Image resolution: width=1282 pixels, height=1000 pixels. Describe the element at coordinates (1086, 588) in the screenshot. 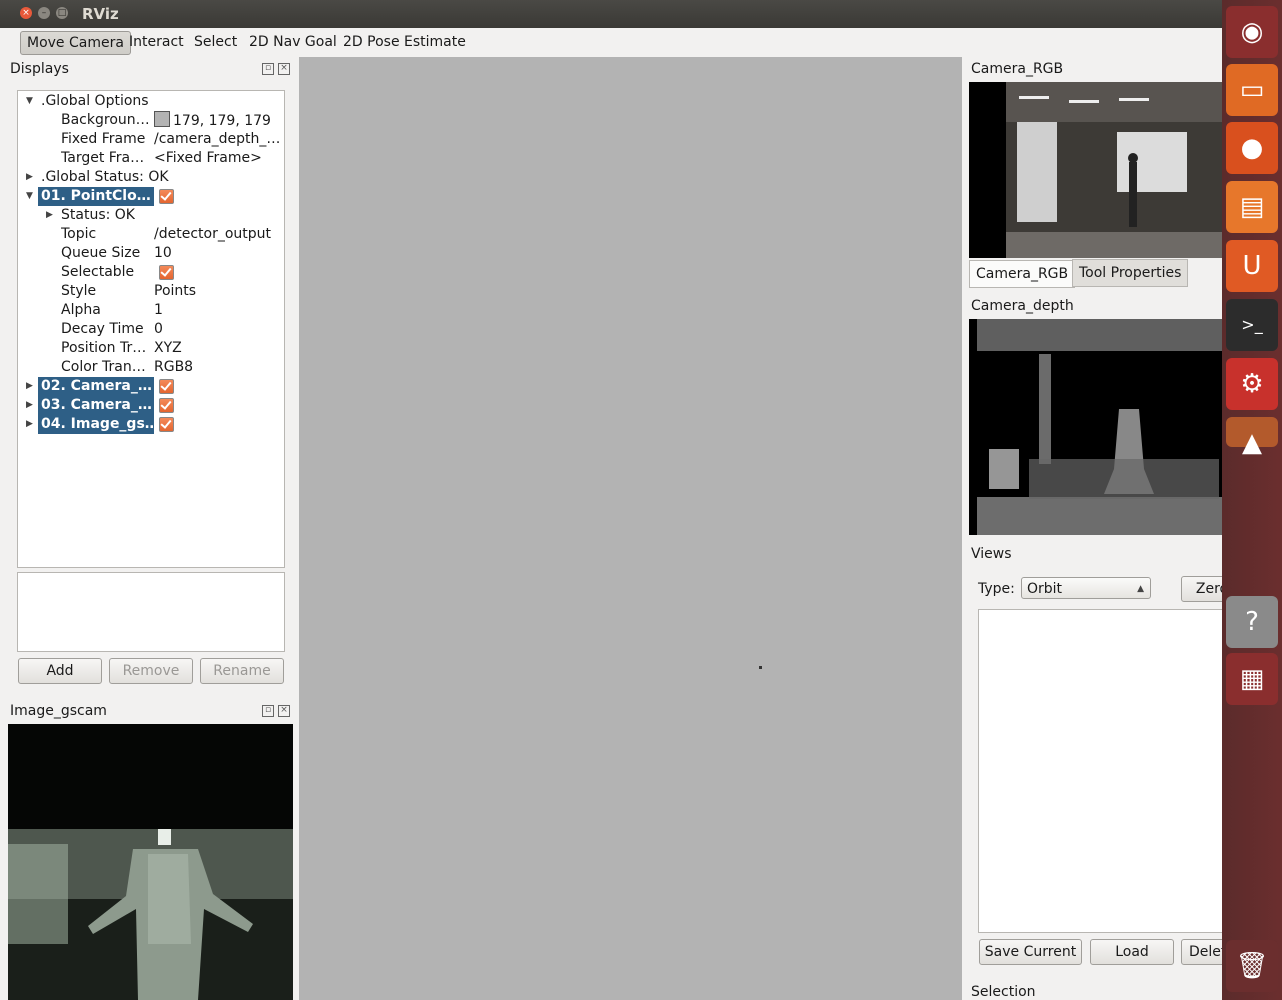

I see `view-type-select: Orbit ▲` at that location.